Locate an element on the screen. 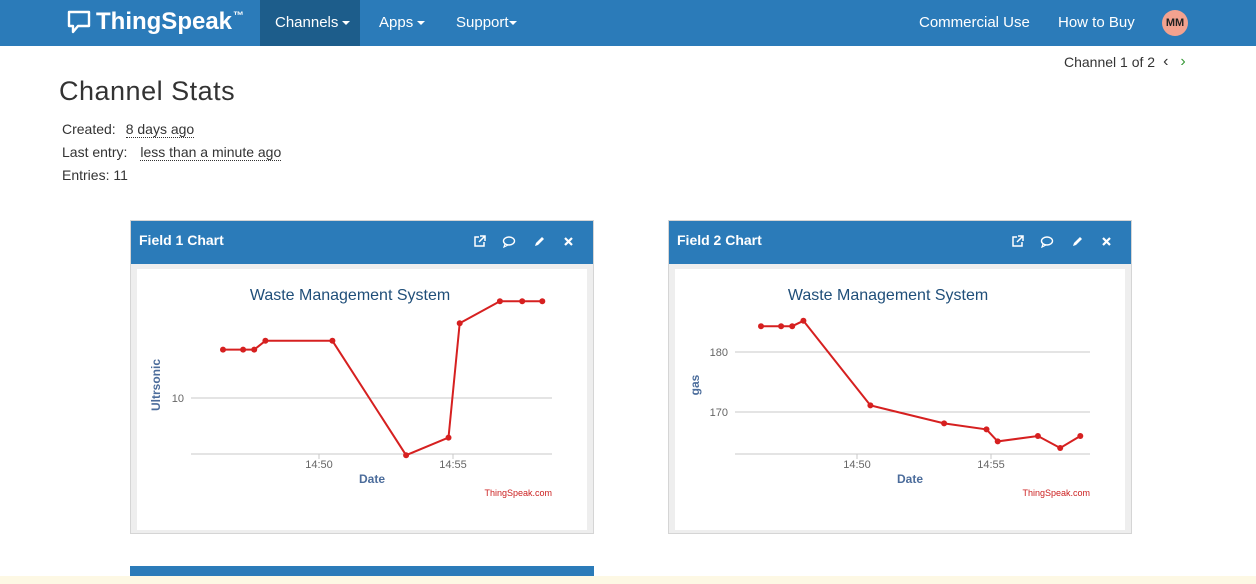 The width and height of the screenshot is (1256, 584). footer-banner is located at coordinates (628, 580).